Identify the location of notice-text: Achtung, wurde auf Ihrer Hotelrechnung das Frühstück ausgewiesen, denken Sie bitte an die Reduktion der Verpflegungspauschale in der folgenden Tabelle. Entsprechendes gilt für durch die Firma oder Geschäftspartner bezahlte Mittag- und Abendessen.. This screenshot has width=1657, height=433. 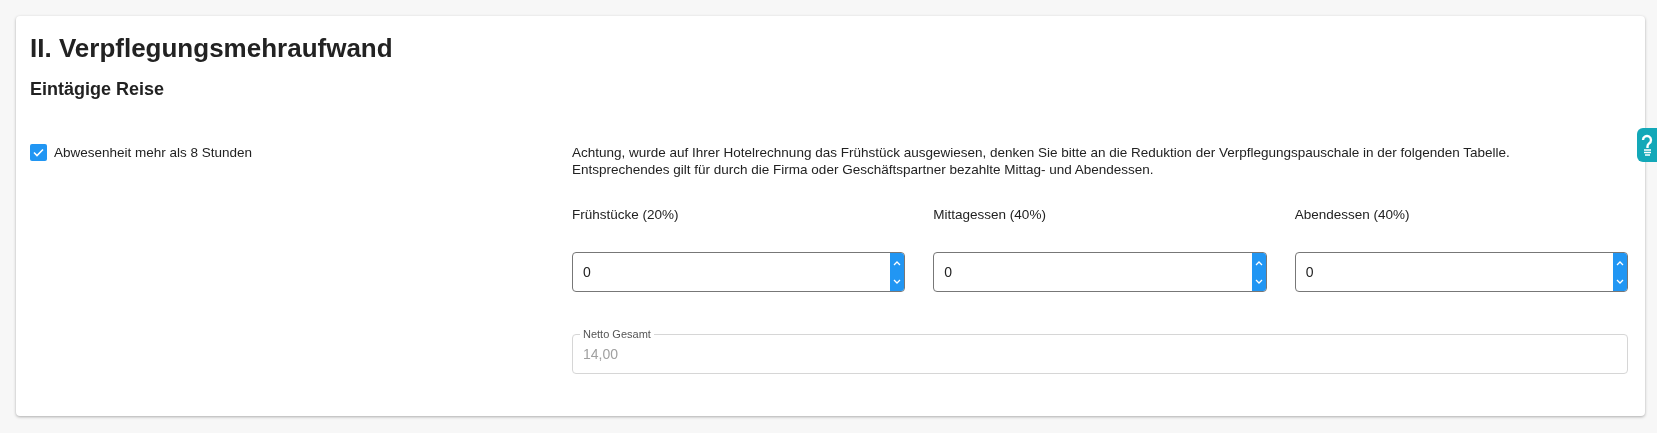
(1041, 161).